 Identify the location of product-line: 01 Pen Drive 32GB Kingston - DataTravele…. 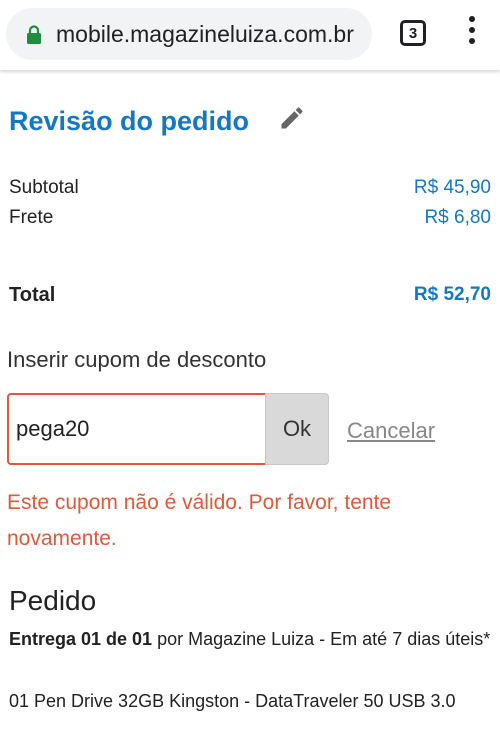
(232, 701).